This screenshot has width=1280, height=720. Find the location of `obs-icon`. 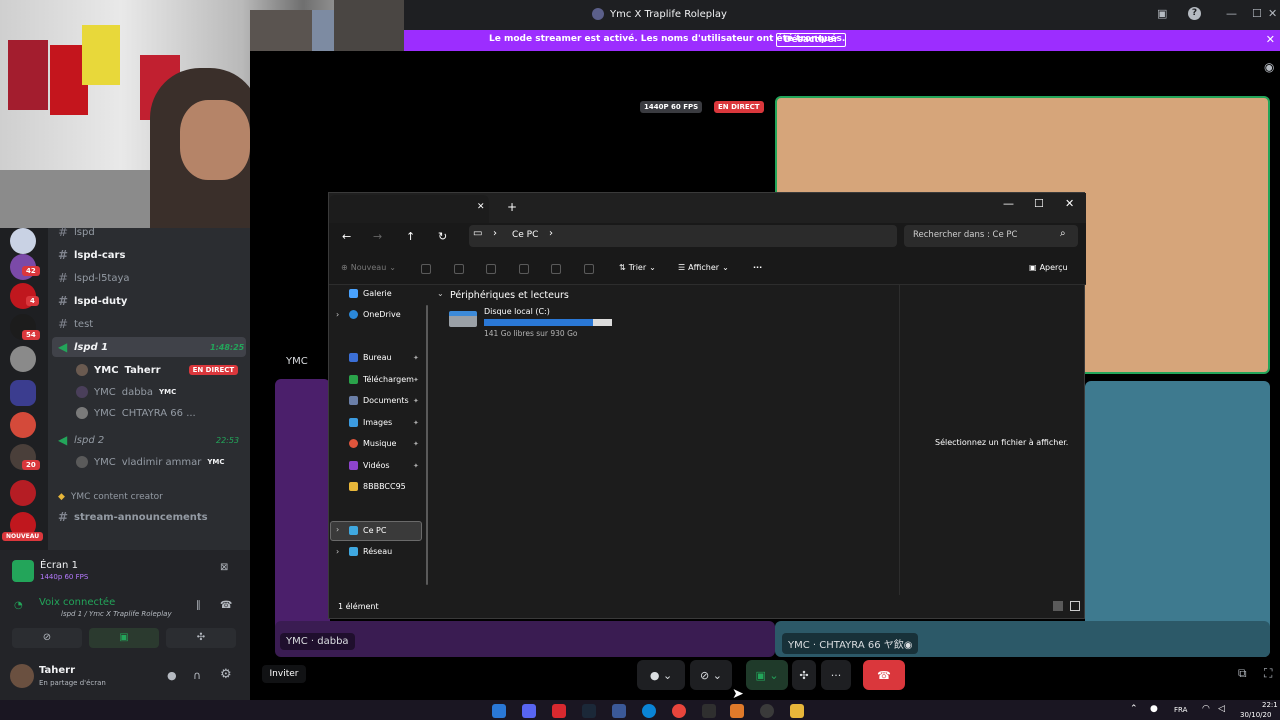

obs-icon is located at coordinates (767, 711).